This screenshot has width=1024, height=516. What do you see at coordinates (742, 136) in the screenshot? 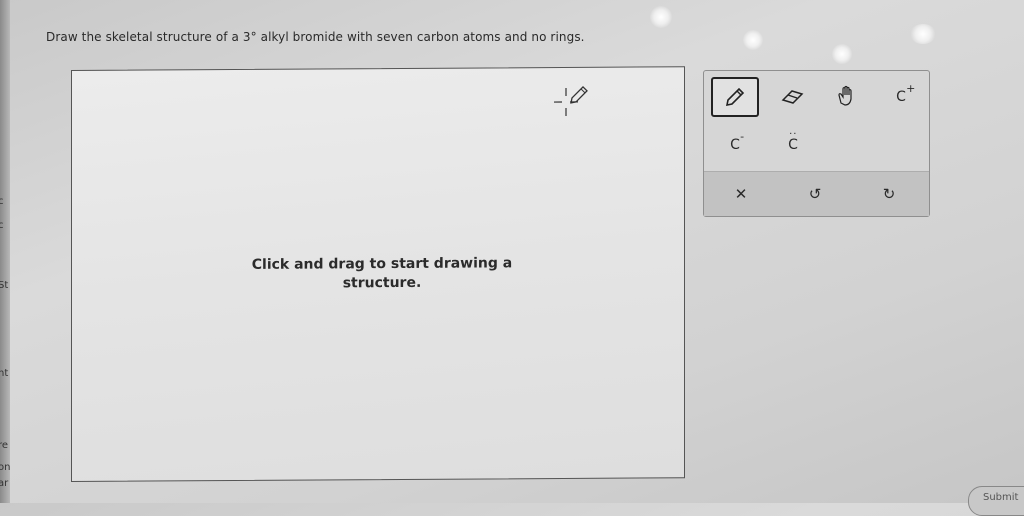
I see `negative-charge-sign: -` at bounding box center [742, 136].